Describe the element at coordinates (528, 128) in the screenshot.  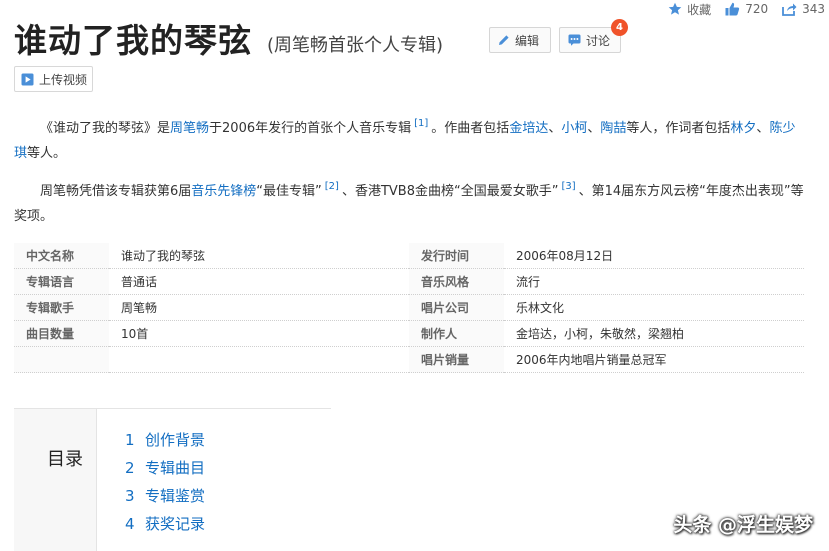
I see `link-jin-peida: 金培达` at that location.